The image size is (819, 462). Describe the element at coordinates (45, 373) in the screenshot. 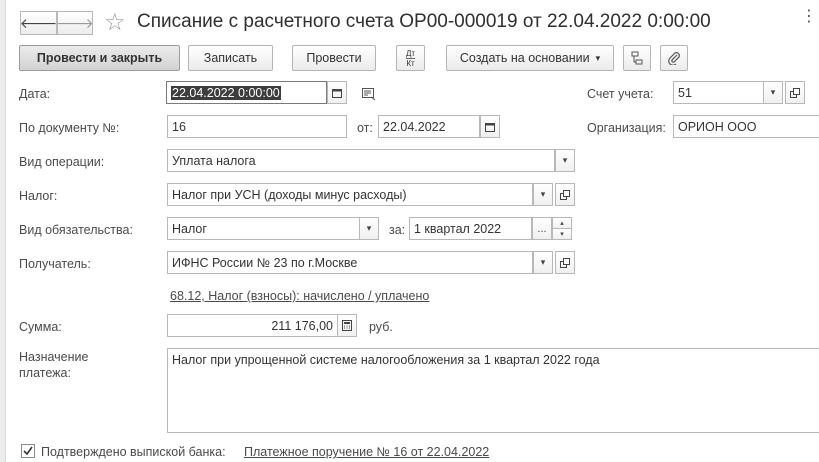

I see `purpose-label-line2: платежа:` at that location.